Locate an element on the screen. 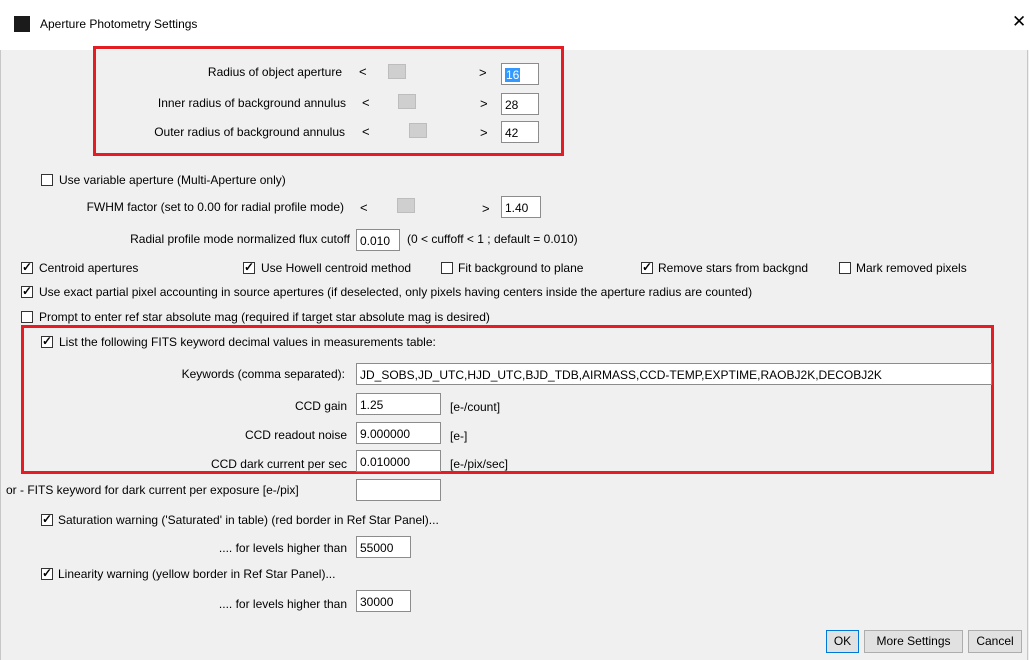 The image size is (1029, 660). centroid-checkbox: ✓ is located at coordinates (27, 267).